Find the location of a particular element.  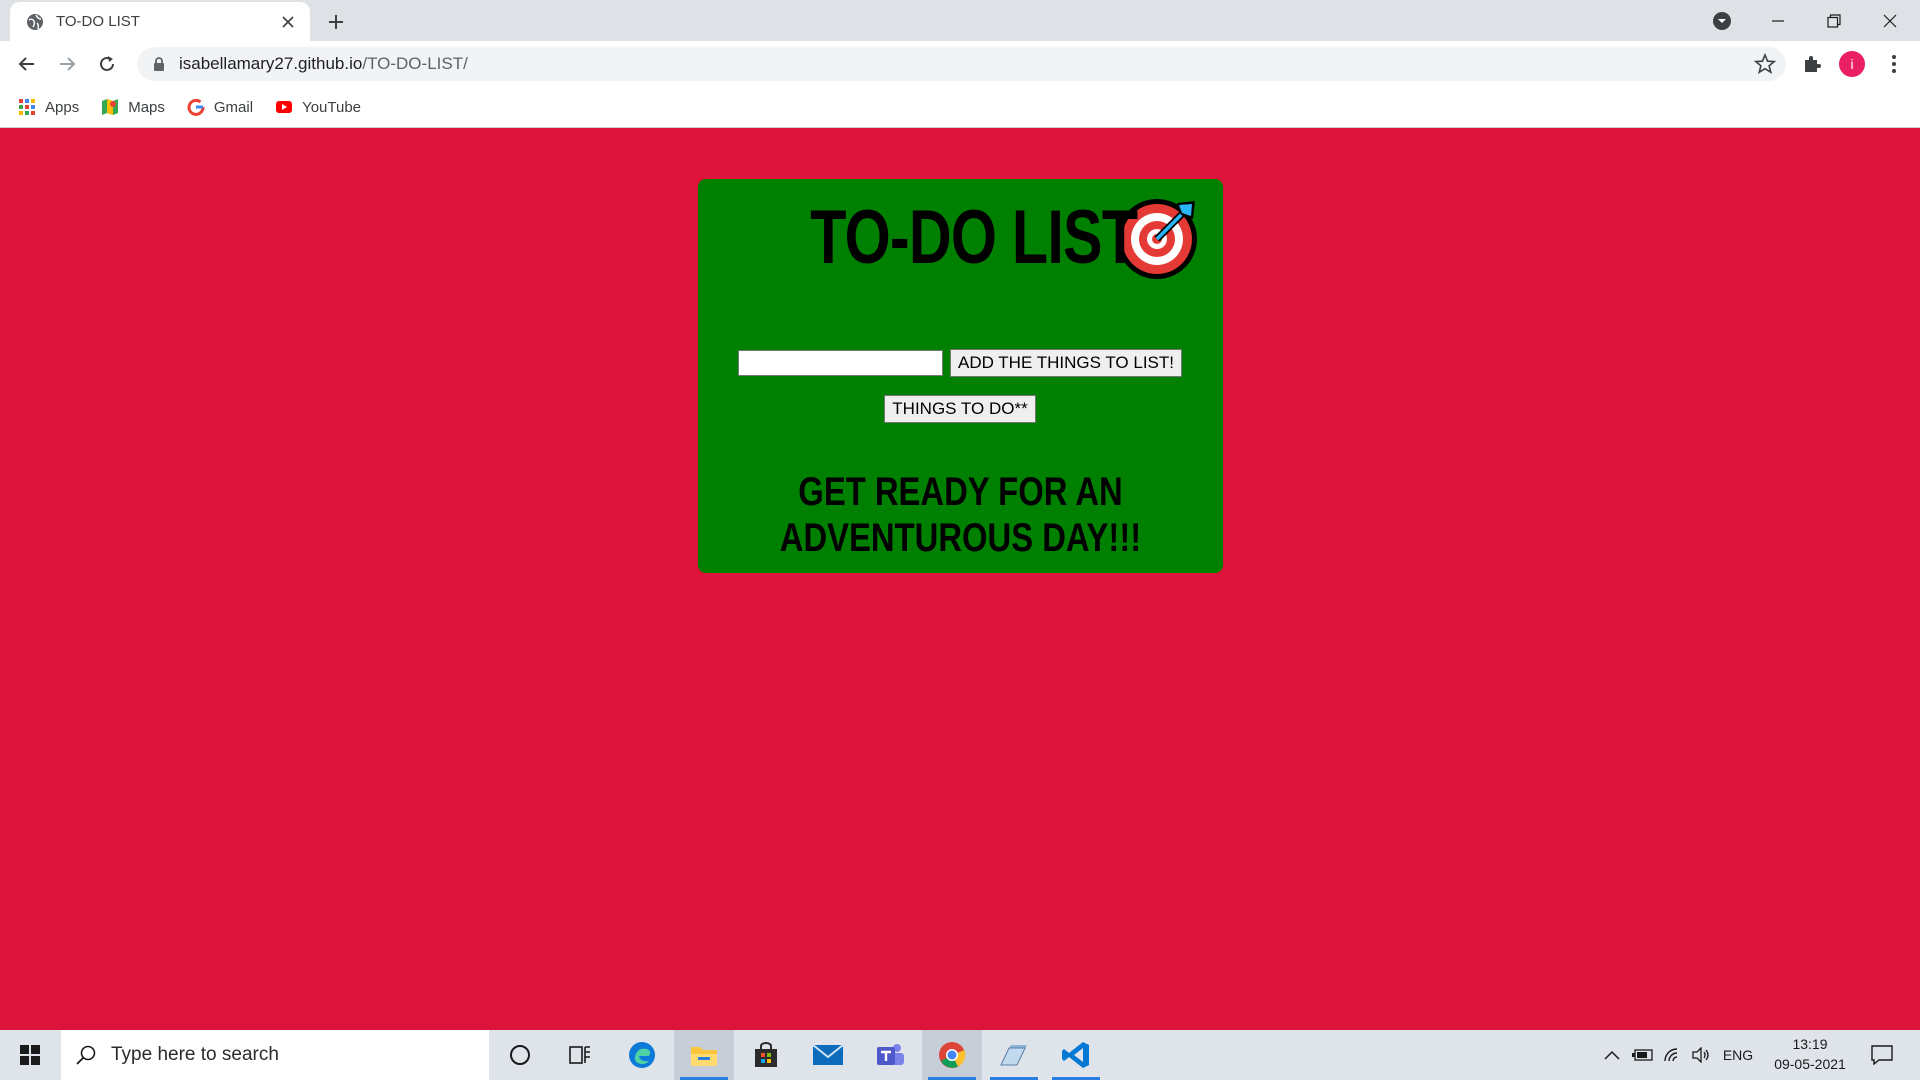

bookmark-youtube: YouTube is located at coordinates (318, 107).